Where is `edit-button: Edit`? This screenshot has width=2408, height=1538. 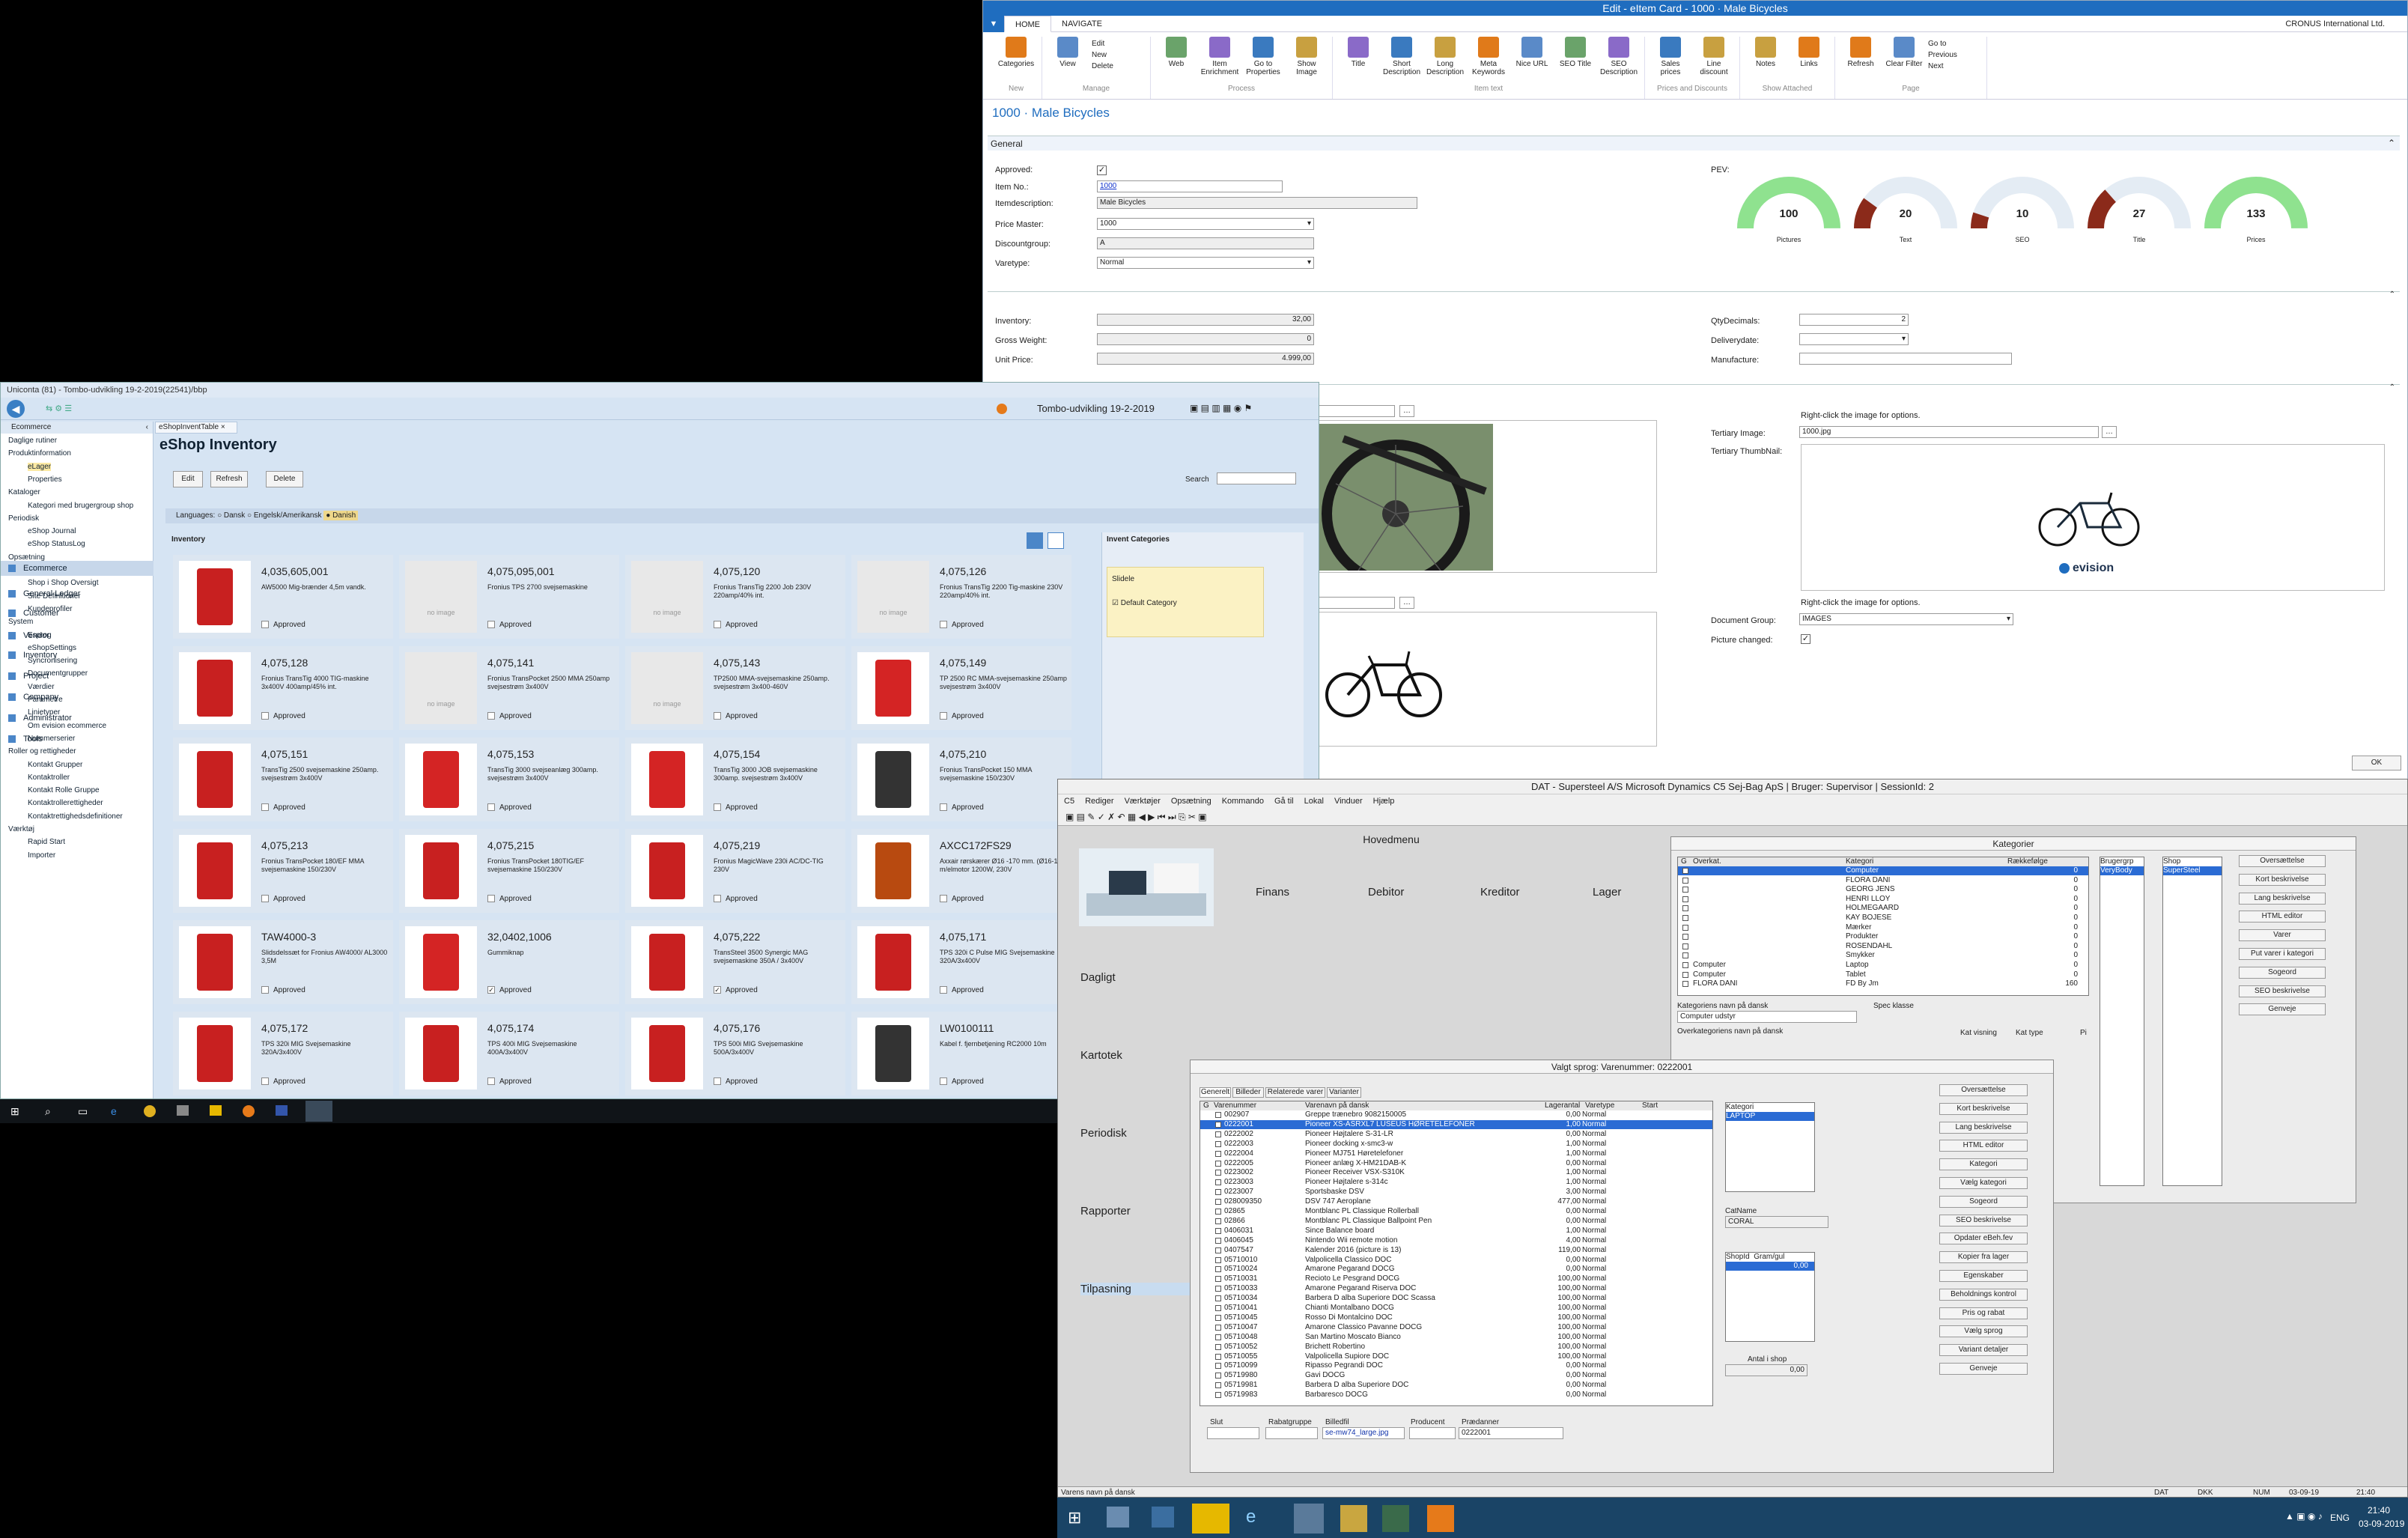
edit-button: Edit is located at coordinates (1118, 44).